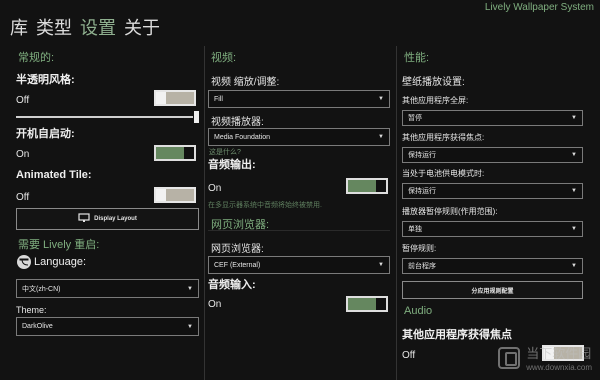 The height and width of the screenshot is (380, 600). What do you see at coordinates (232, 165) in the screenshot?
I see `audio-output-label: 音频输出:` at bounding box center [232, 165].